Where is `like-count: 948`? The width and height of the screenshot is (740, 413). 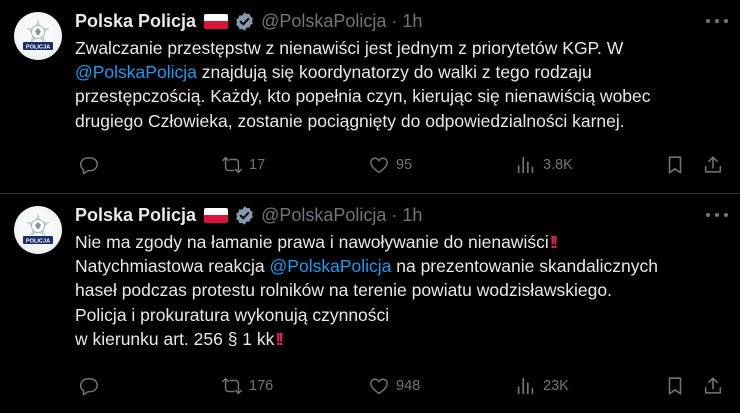
like-count: 948 is located at coordinates (408, 386).